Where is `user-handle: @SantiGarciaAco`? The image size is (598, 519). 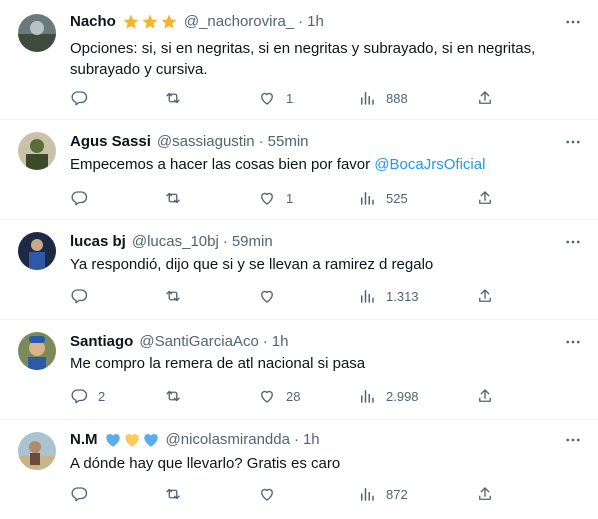 user-handle: @SantiGarciaAco is located at coordinates (198, 342).